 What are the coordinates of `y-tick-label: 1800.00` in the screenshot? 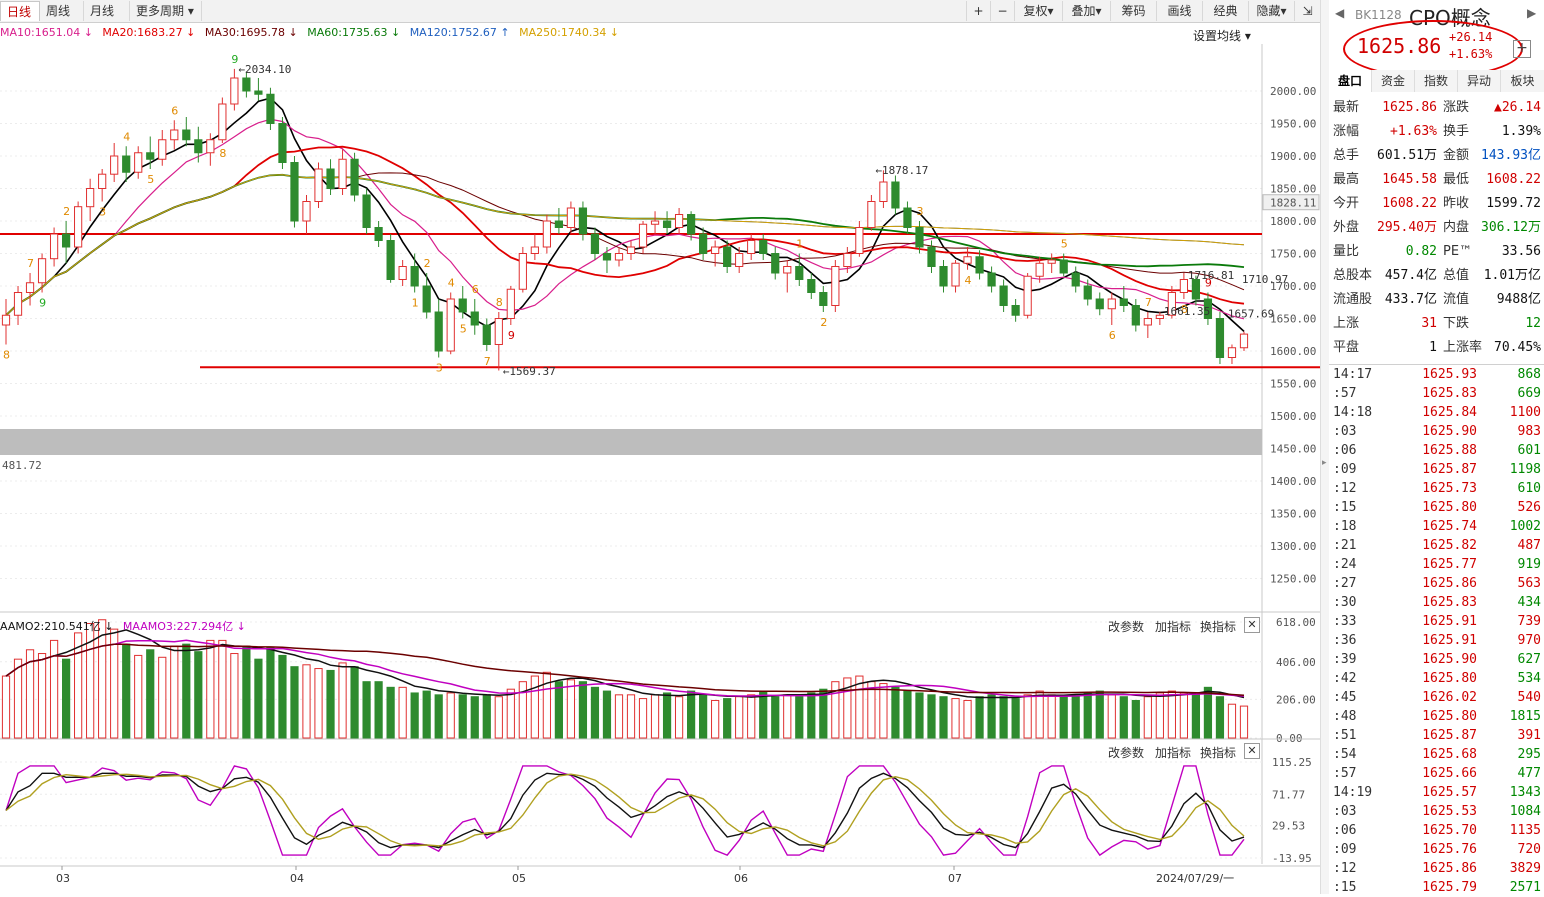 It's located at (1293, 221).